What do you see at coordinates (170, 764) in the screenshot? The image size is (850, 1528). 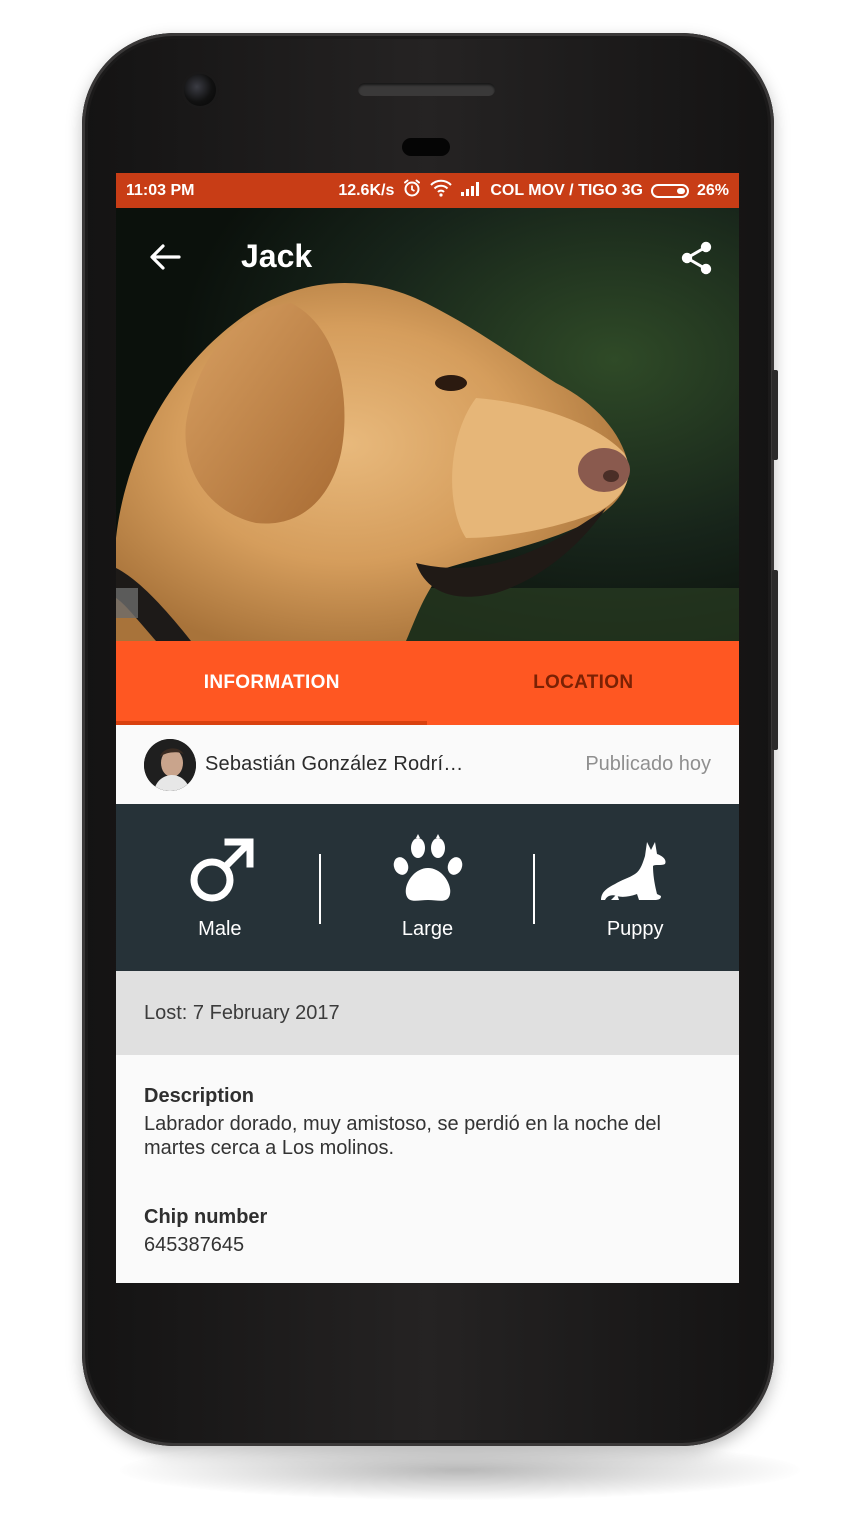 I see `avatar` at bounding box center [170, 764].